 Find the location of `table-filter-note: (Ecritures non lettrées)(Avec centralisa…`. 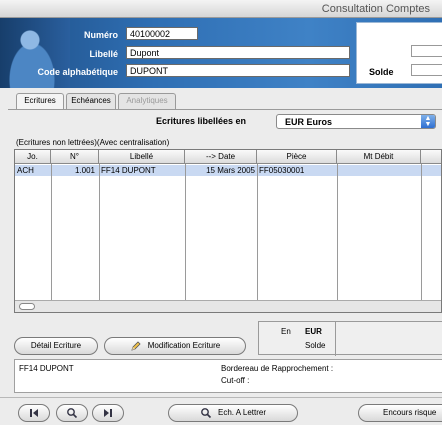

table-filter-note: (Ecritures non lettrées)(Avec centralisa… is located at coordinates (93, 142).